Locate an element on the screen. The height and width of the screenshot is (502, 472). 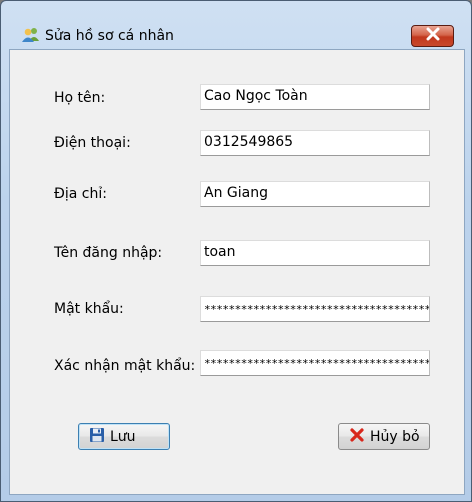
cancel-button-label: Hủy bỏ is located at coordinates (395, 436).